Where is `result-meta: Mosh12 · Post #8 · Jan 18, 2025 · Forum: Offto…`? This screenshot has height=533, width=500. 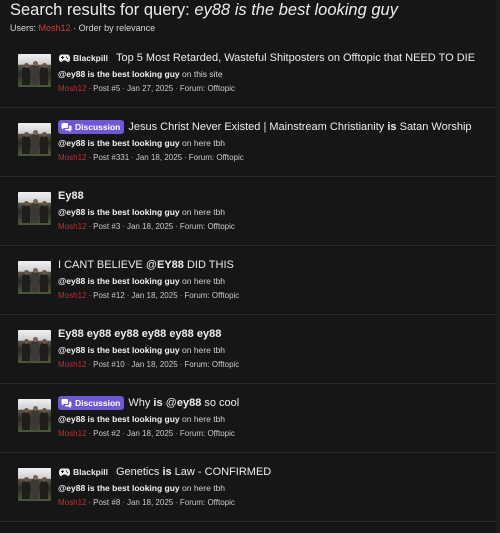
result-meta: Mosh12 · Post #8 · Jan 18, 2025 · Forum: Offto… is located at coordinates (146, 503).